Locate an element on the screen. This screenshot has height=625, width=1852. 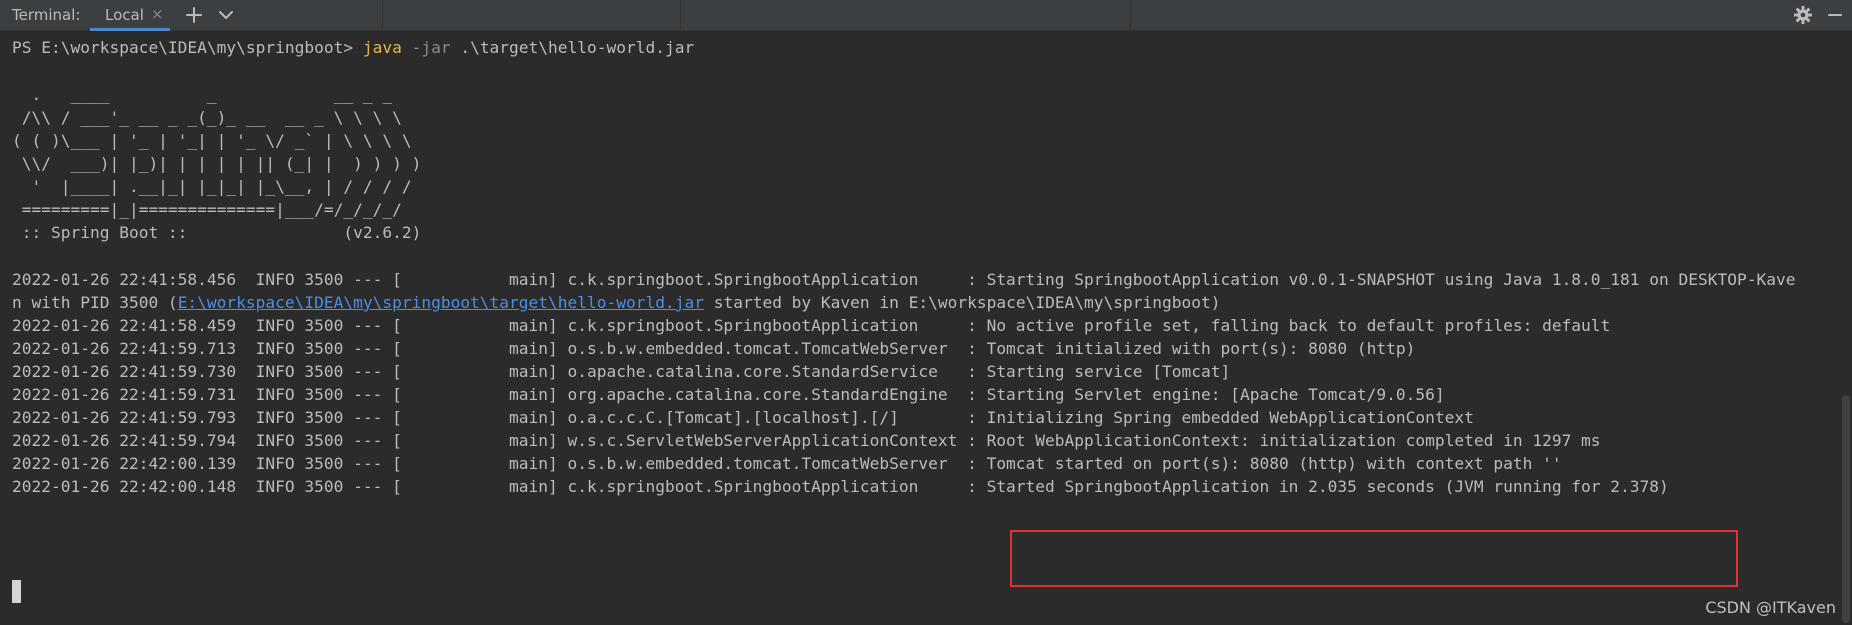
banner-line: ' |____| .__|_| |_|_| |_\__, | / / / / is located at coordinates (212, 186).